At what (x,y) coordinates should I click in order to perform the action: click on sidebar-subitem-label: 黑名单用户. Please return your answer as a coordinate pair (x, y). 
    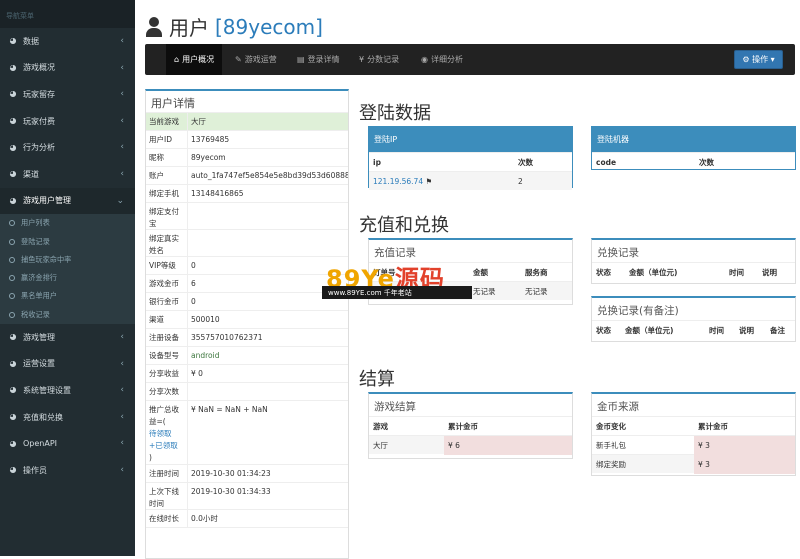
    Looking at the image, I should click on (39, 296).